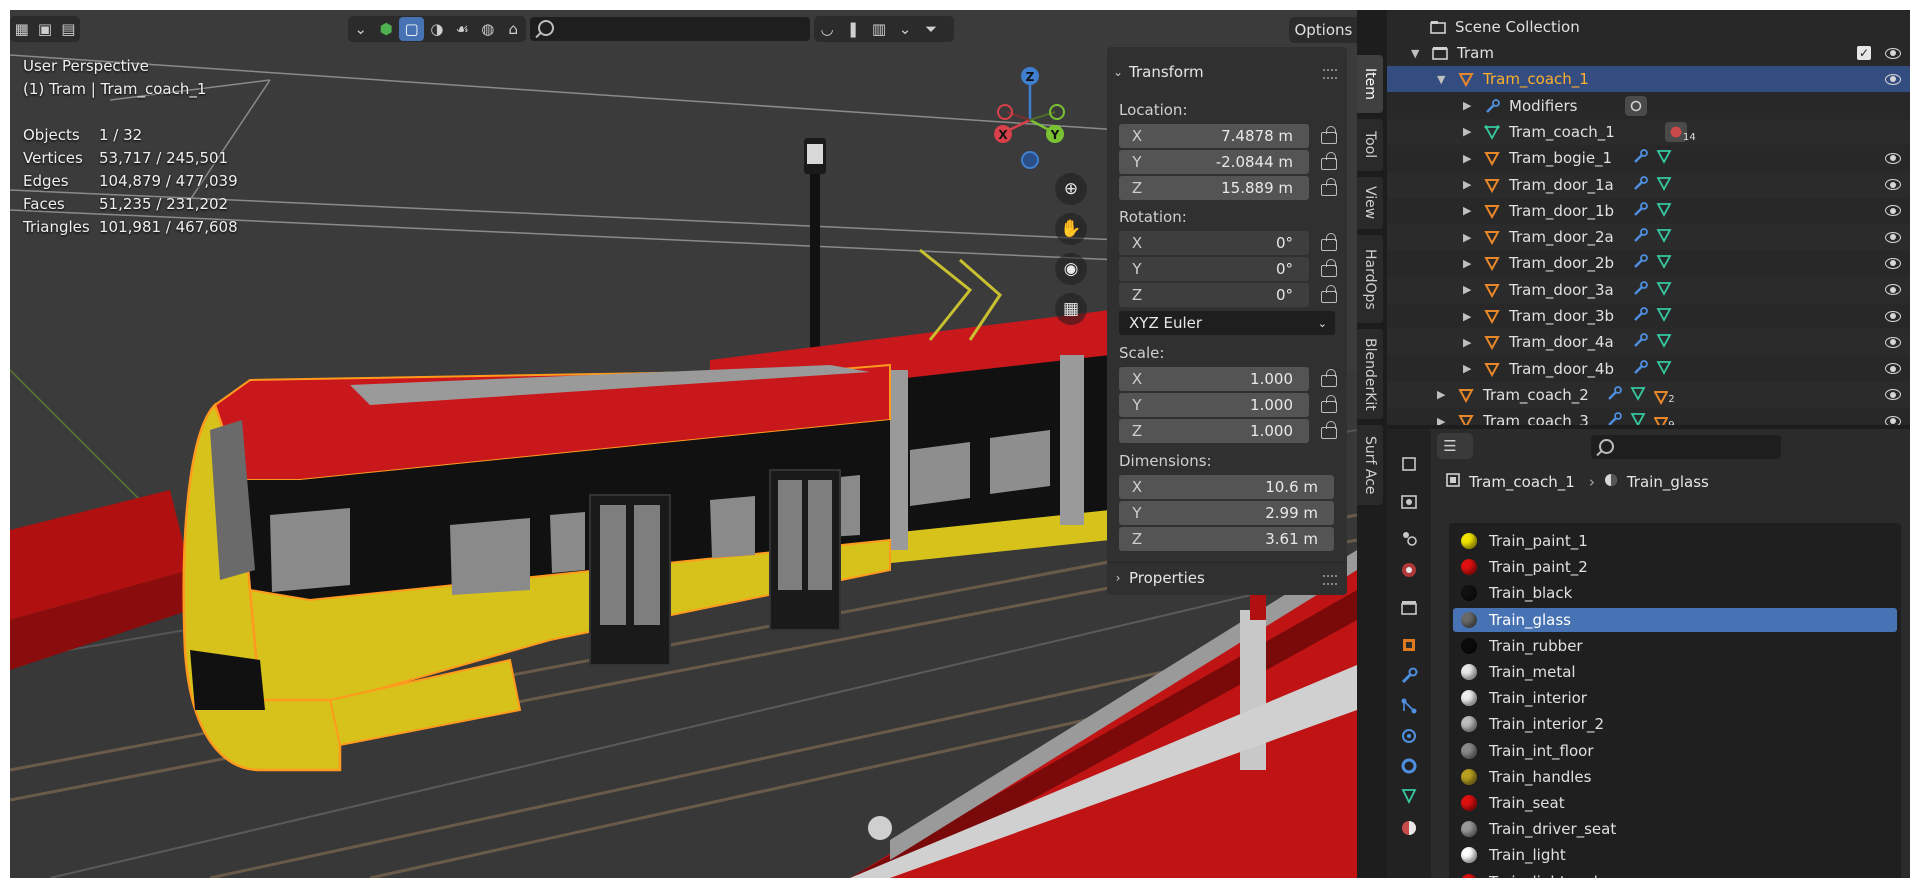 This screenshot has width=1920, height=888. Describe the element at coordinates (1226, 539) in the screenshot. I see `dimensions-z-field: Z 3.61 m` at that location.